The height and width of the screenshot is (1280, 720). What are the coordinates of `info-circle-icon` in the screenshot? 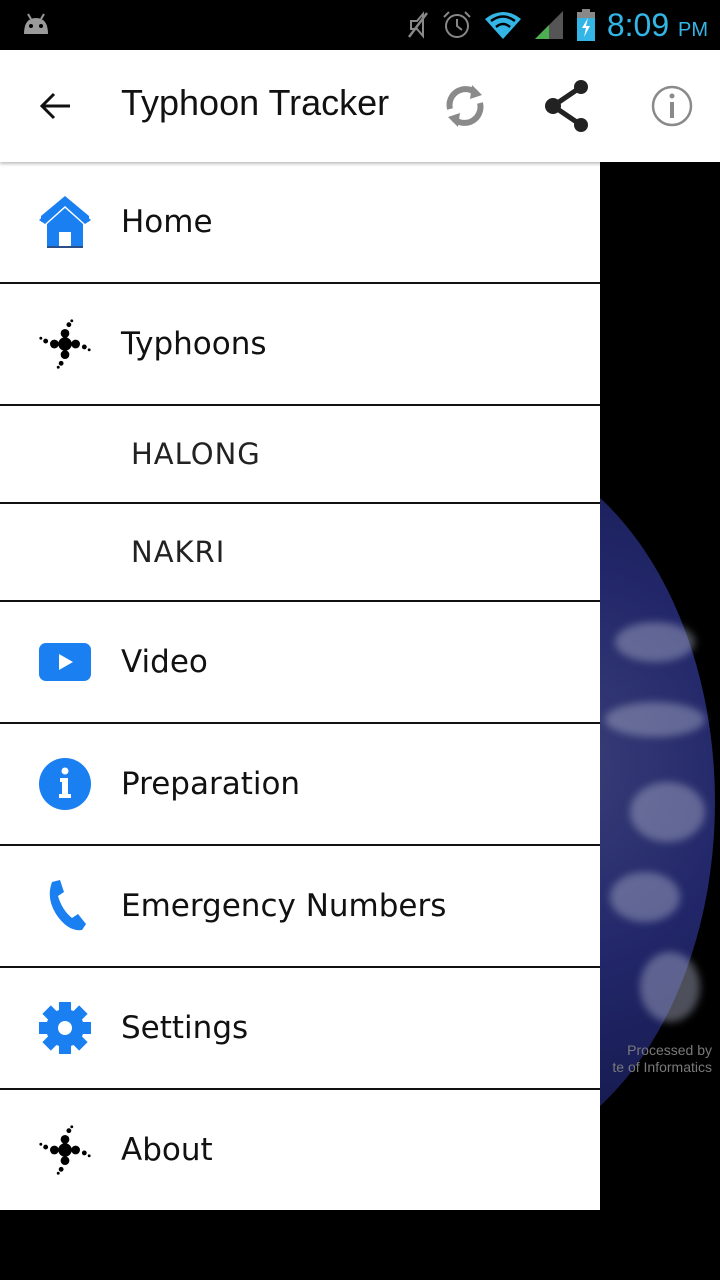 It's located at (65, 784).